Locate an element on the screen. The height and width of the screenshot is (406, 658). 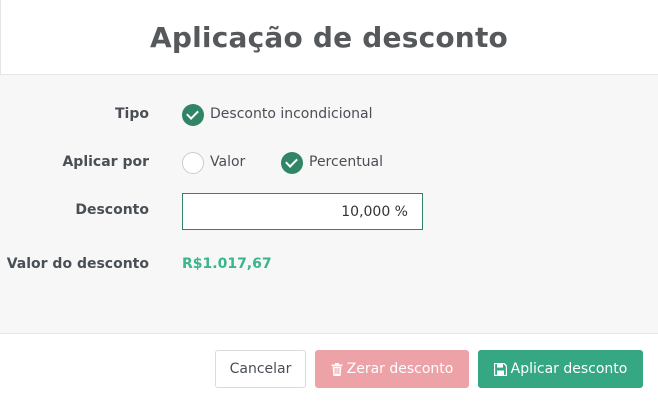
cancel-button: Cancelar is located at coordinates (260, 369).